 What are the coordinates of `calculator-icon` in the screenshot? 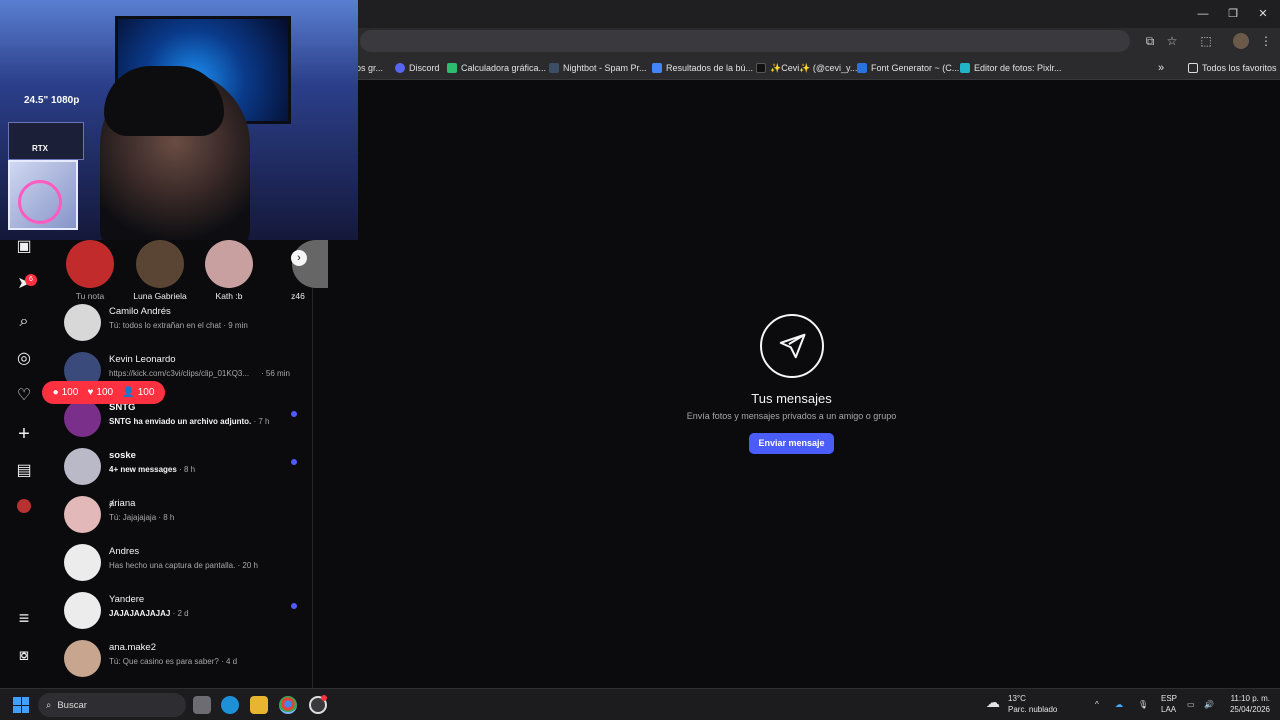 It's located at (452, 68).